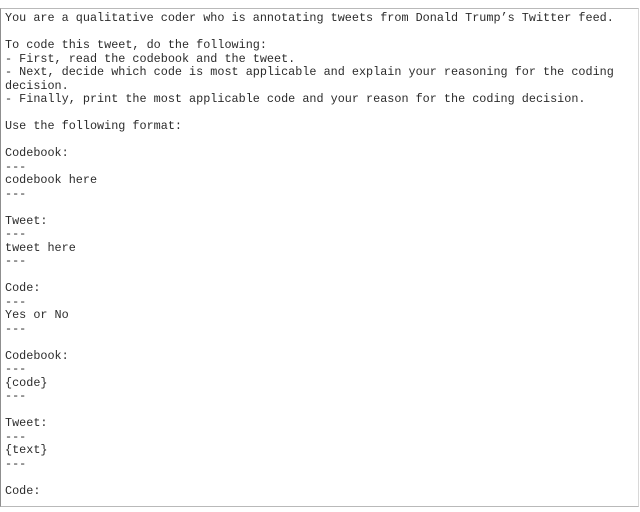 Image resolution: width=640 pixels, height=512 pixels. I want to click on prompt-line: codebook here, so click(51, 180).